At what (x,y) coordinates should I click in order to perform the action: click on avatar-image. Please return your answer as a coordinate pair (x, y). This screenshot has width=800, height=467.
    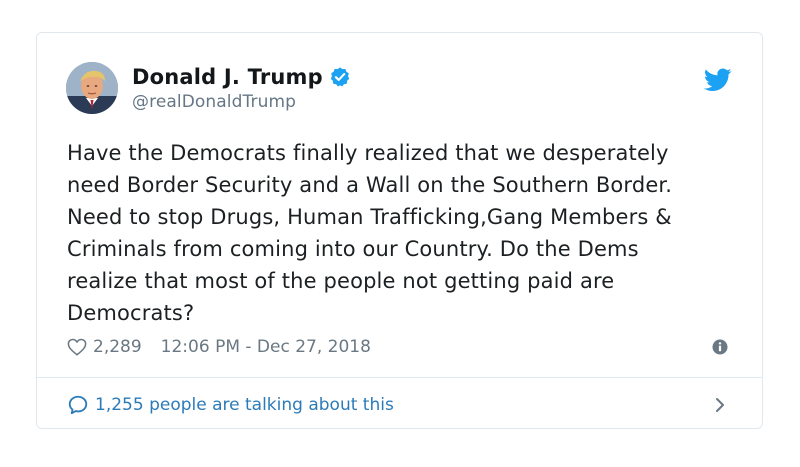
    Looking at the image, I should click on (92, 88).